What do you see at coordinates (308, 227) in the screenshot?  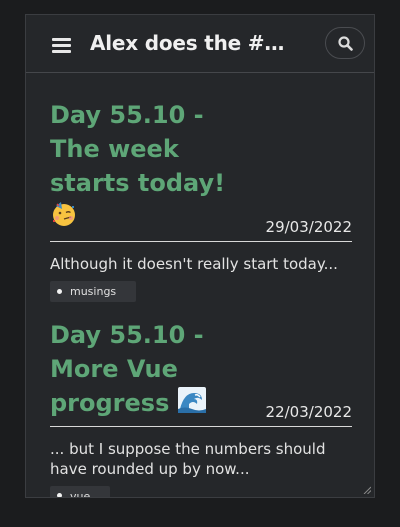 I see `post-date: 29/03/2022` at bounding box center [308, 227].